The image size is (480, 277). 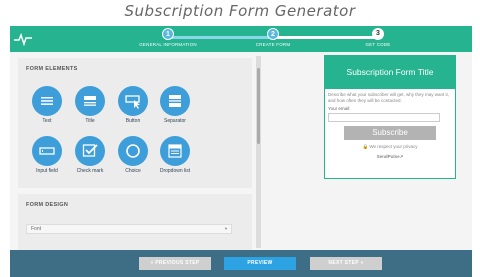 What do you see at coordinates (90, 101) in the screenshot?
I see `title-icon` at bounding box center [90, 101].